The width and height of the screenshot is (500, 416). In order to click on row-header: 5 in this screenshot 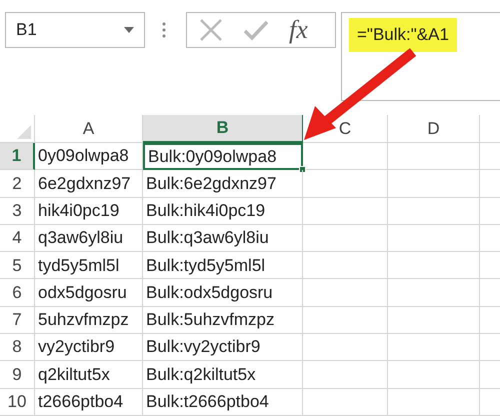, I will do `click(17, 266)`.